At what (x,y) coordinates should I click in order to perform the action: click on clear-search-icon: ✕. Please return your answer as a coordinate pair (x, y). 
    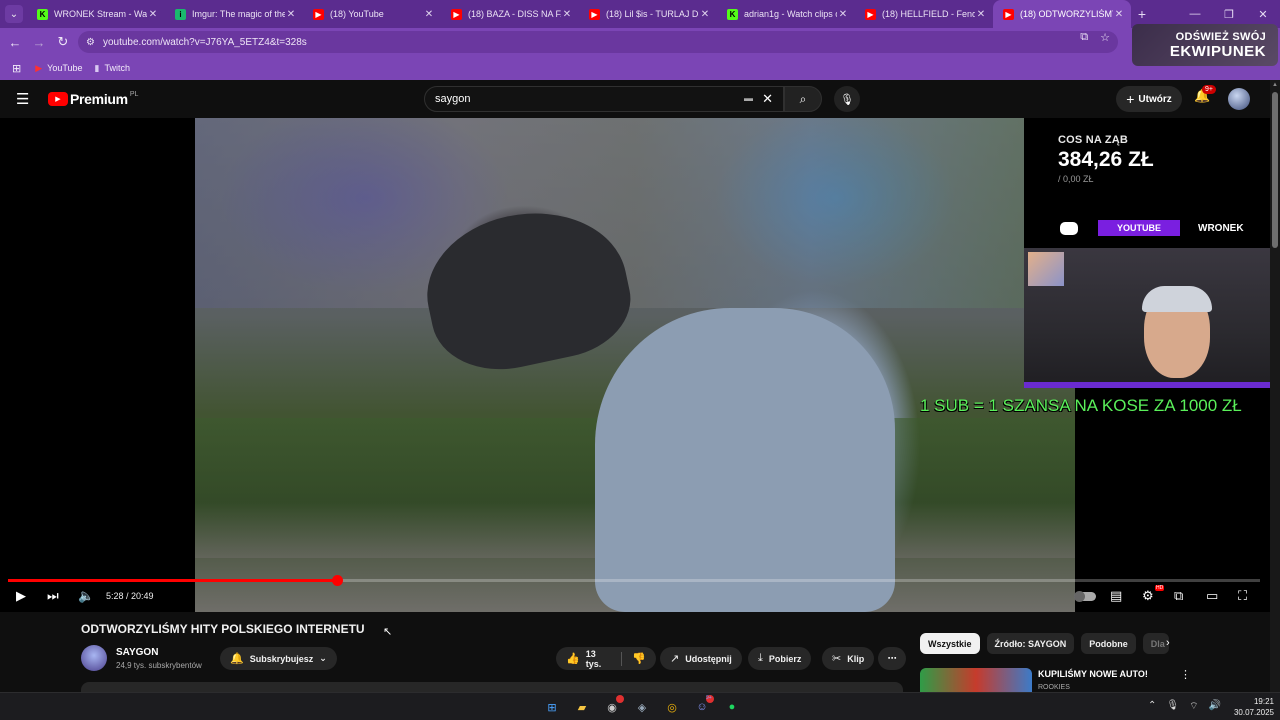
    Looking at the image, I should click on (767, 99).